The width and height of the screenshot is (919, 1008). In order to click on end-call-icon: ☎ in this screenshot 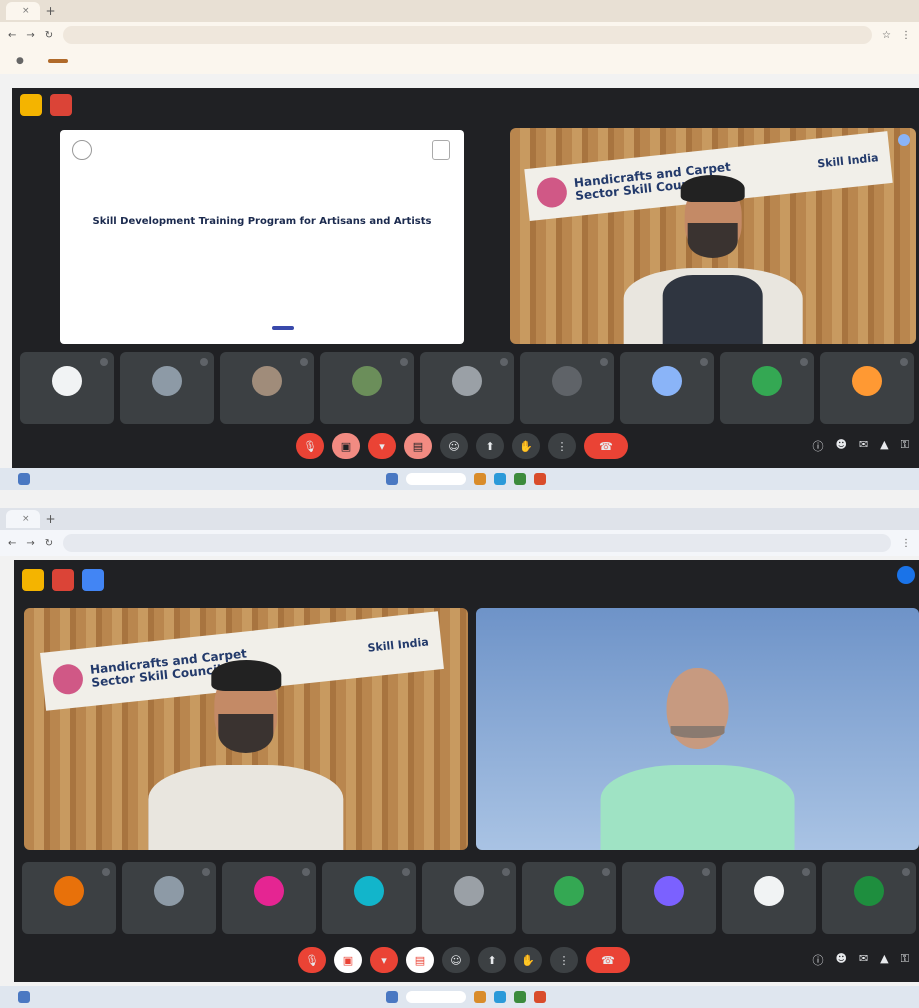, I will do `click(606, 446)`.